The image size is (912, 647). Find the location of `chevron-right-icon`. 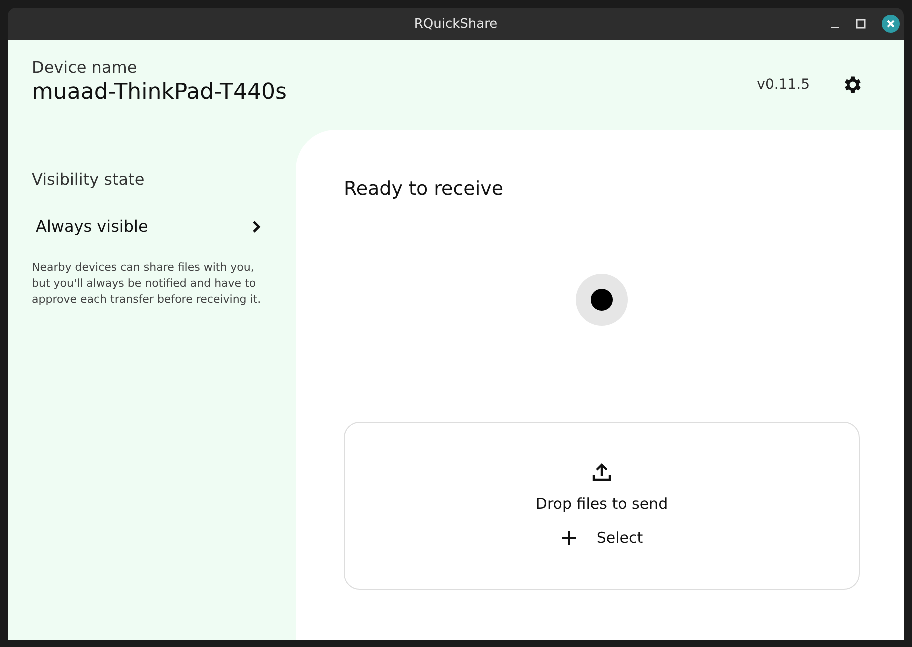

chevron-right-icon is located at coordinates (257, 227).